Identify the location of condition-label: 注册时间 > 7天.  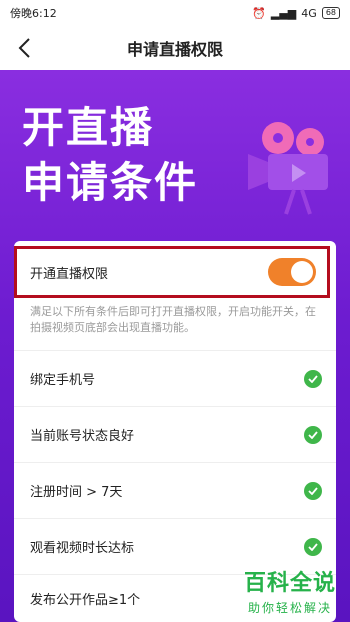
(76, 492).